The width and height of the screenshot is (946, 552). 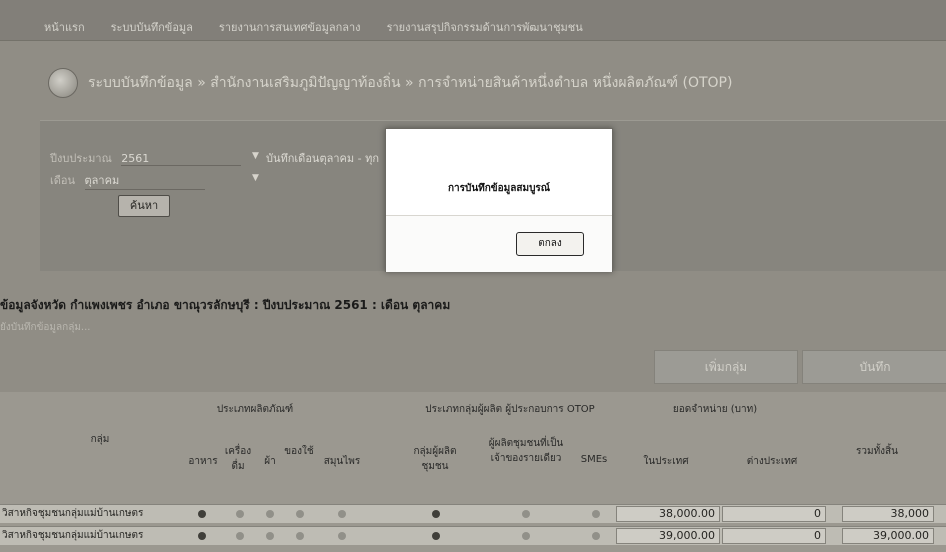 I want to click on dialog-footer: ตกลง, so click(x=499, y=243).